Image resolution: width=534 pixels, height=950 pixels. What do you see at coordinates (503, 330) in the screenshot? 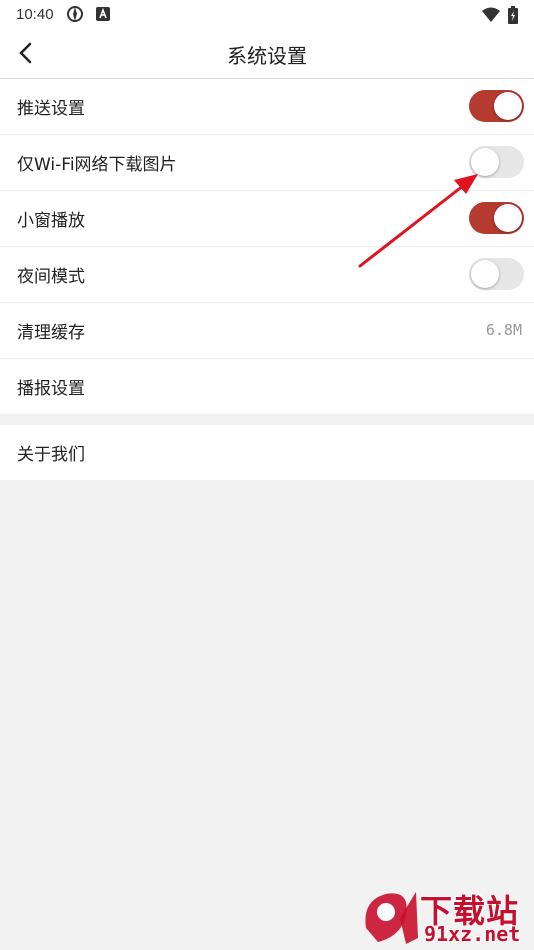
I see `cache-size-value: 6.8M` at bounding box center [503, 330].